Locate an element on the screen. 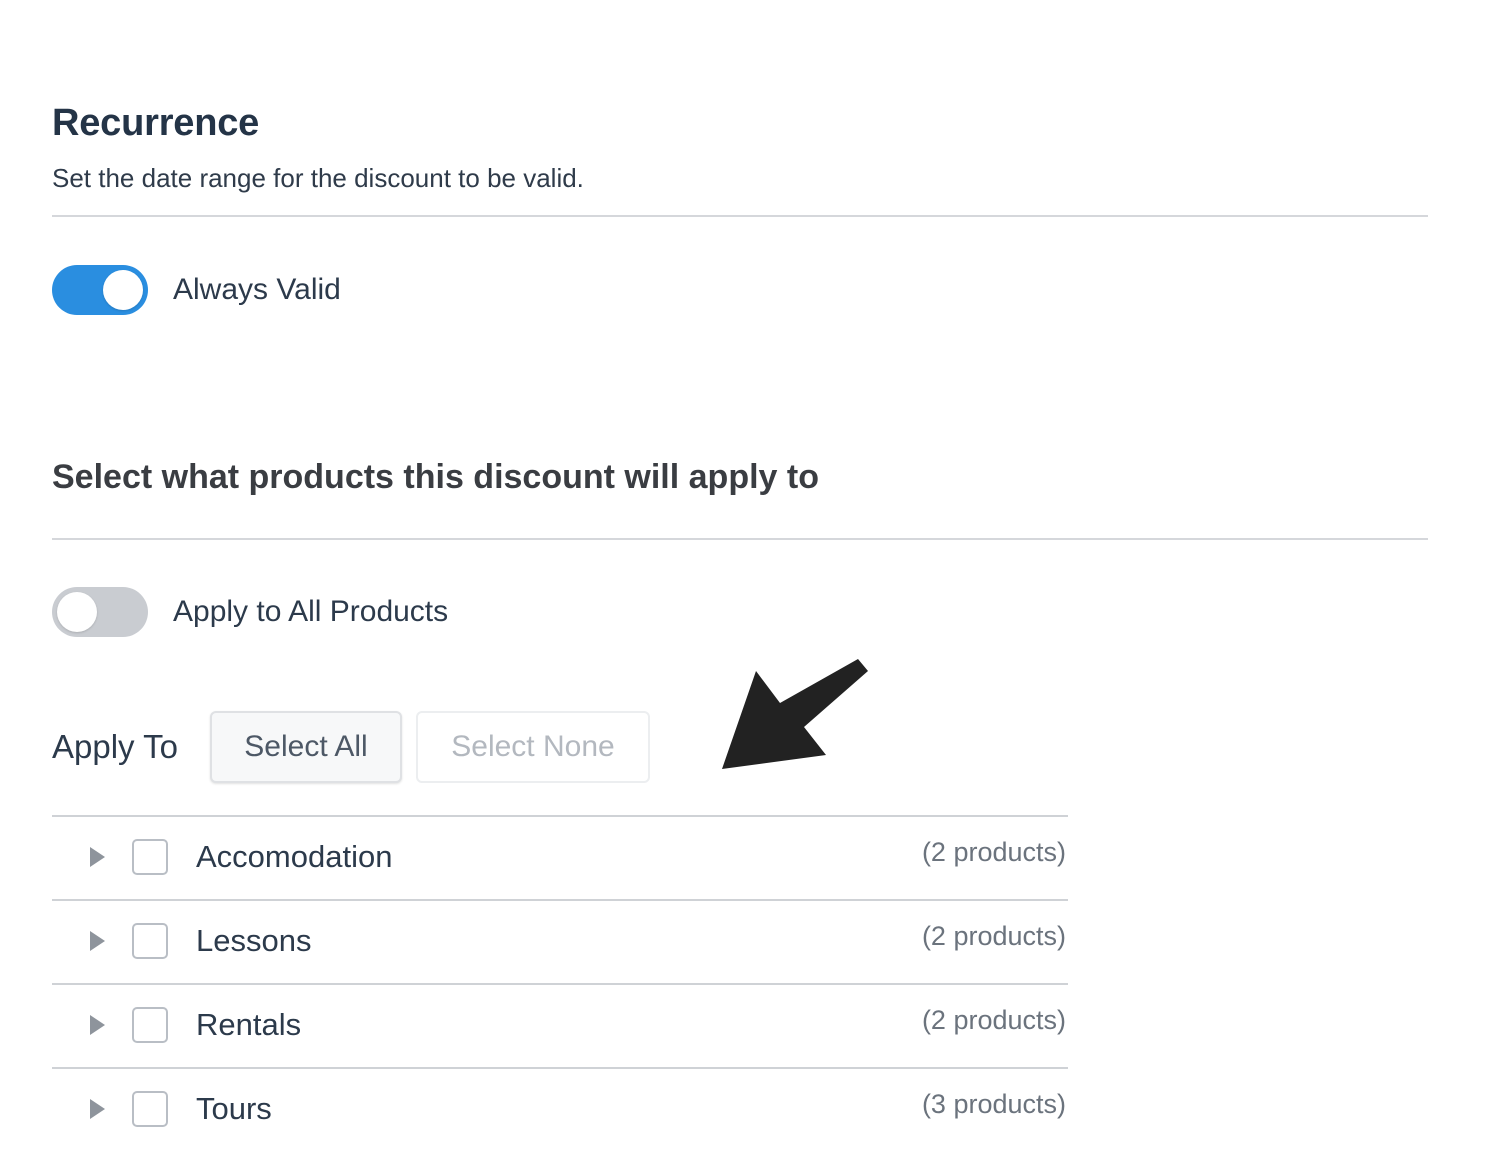 Image resolution: width=1486 pixels, height=1150 pixels. always-valid-row: Always Valid is located at coordinates (196, 290).